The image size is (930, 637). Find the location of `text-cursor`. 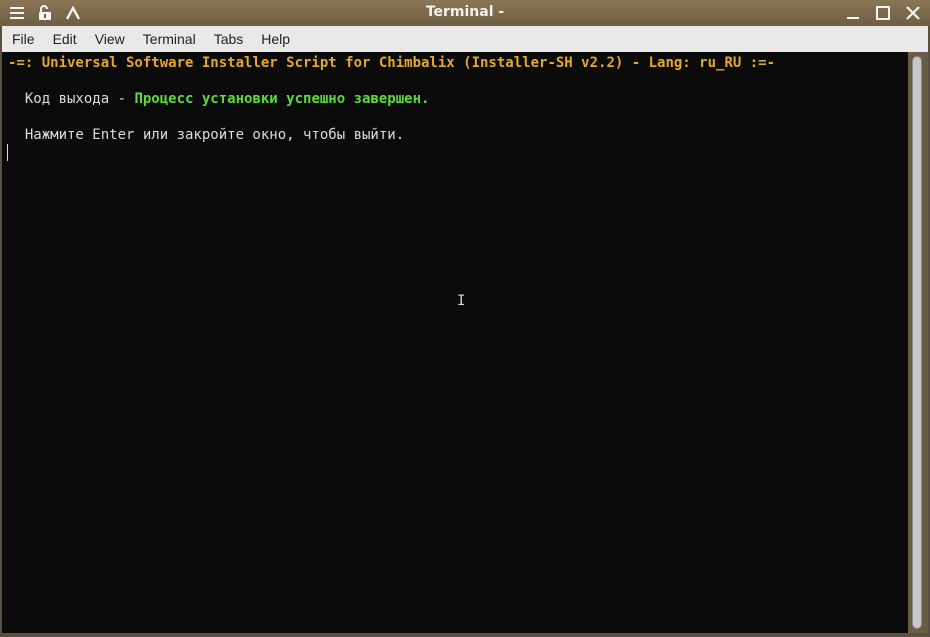

text-cursor is located at coordinates (7, 152).